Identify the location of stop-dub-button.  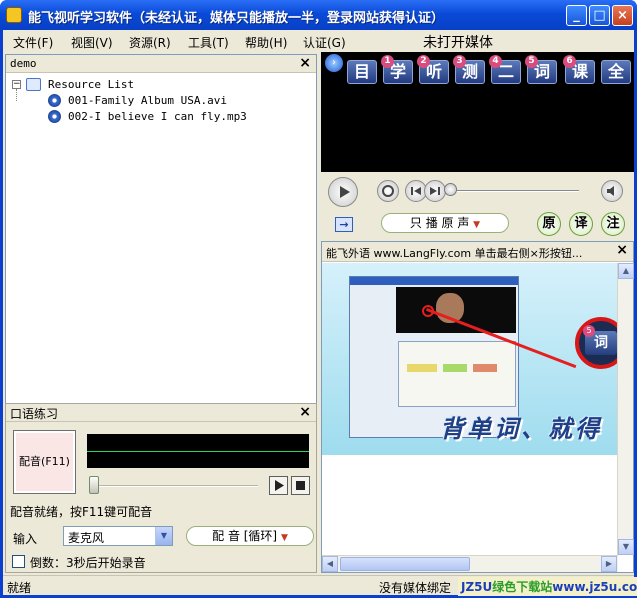
(300, 485).